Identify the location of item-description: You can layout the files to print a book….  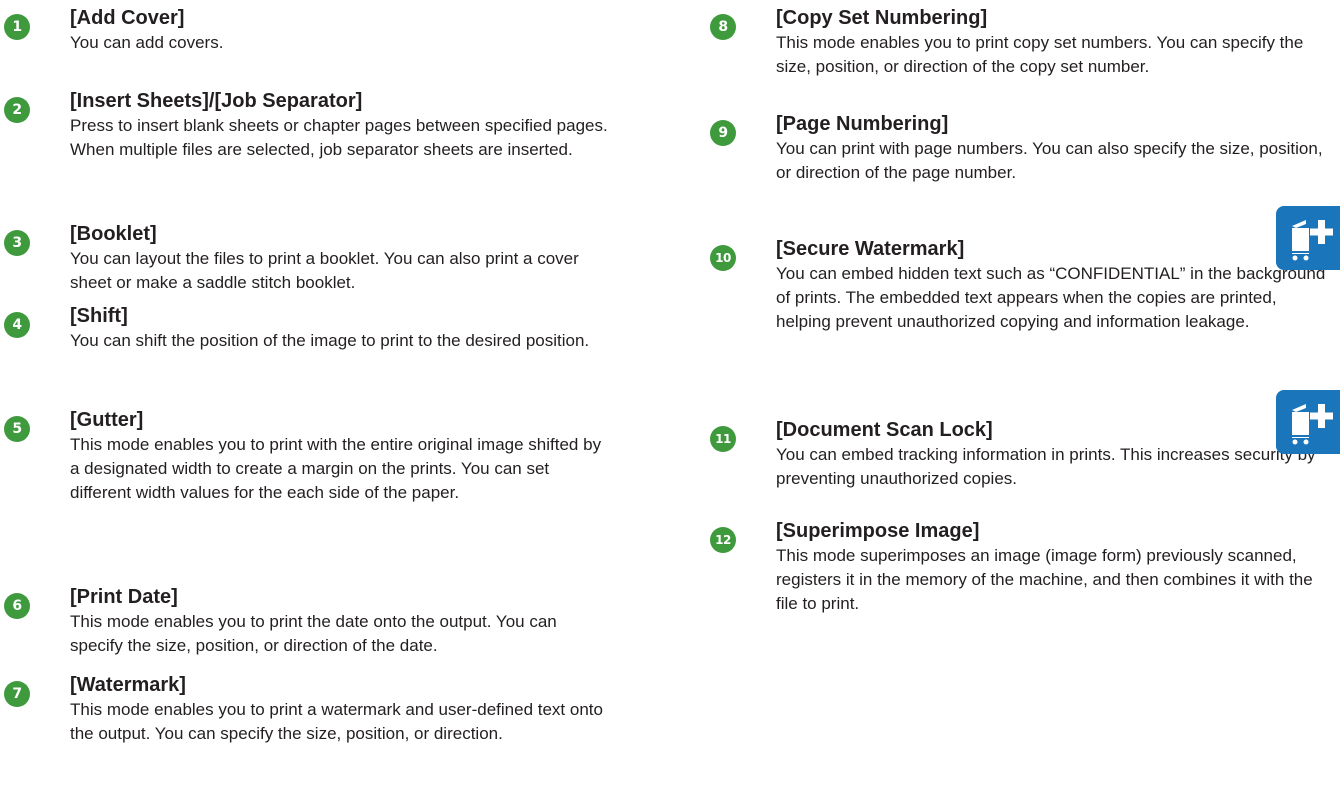
(324, 270).